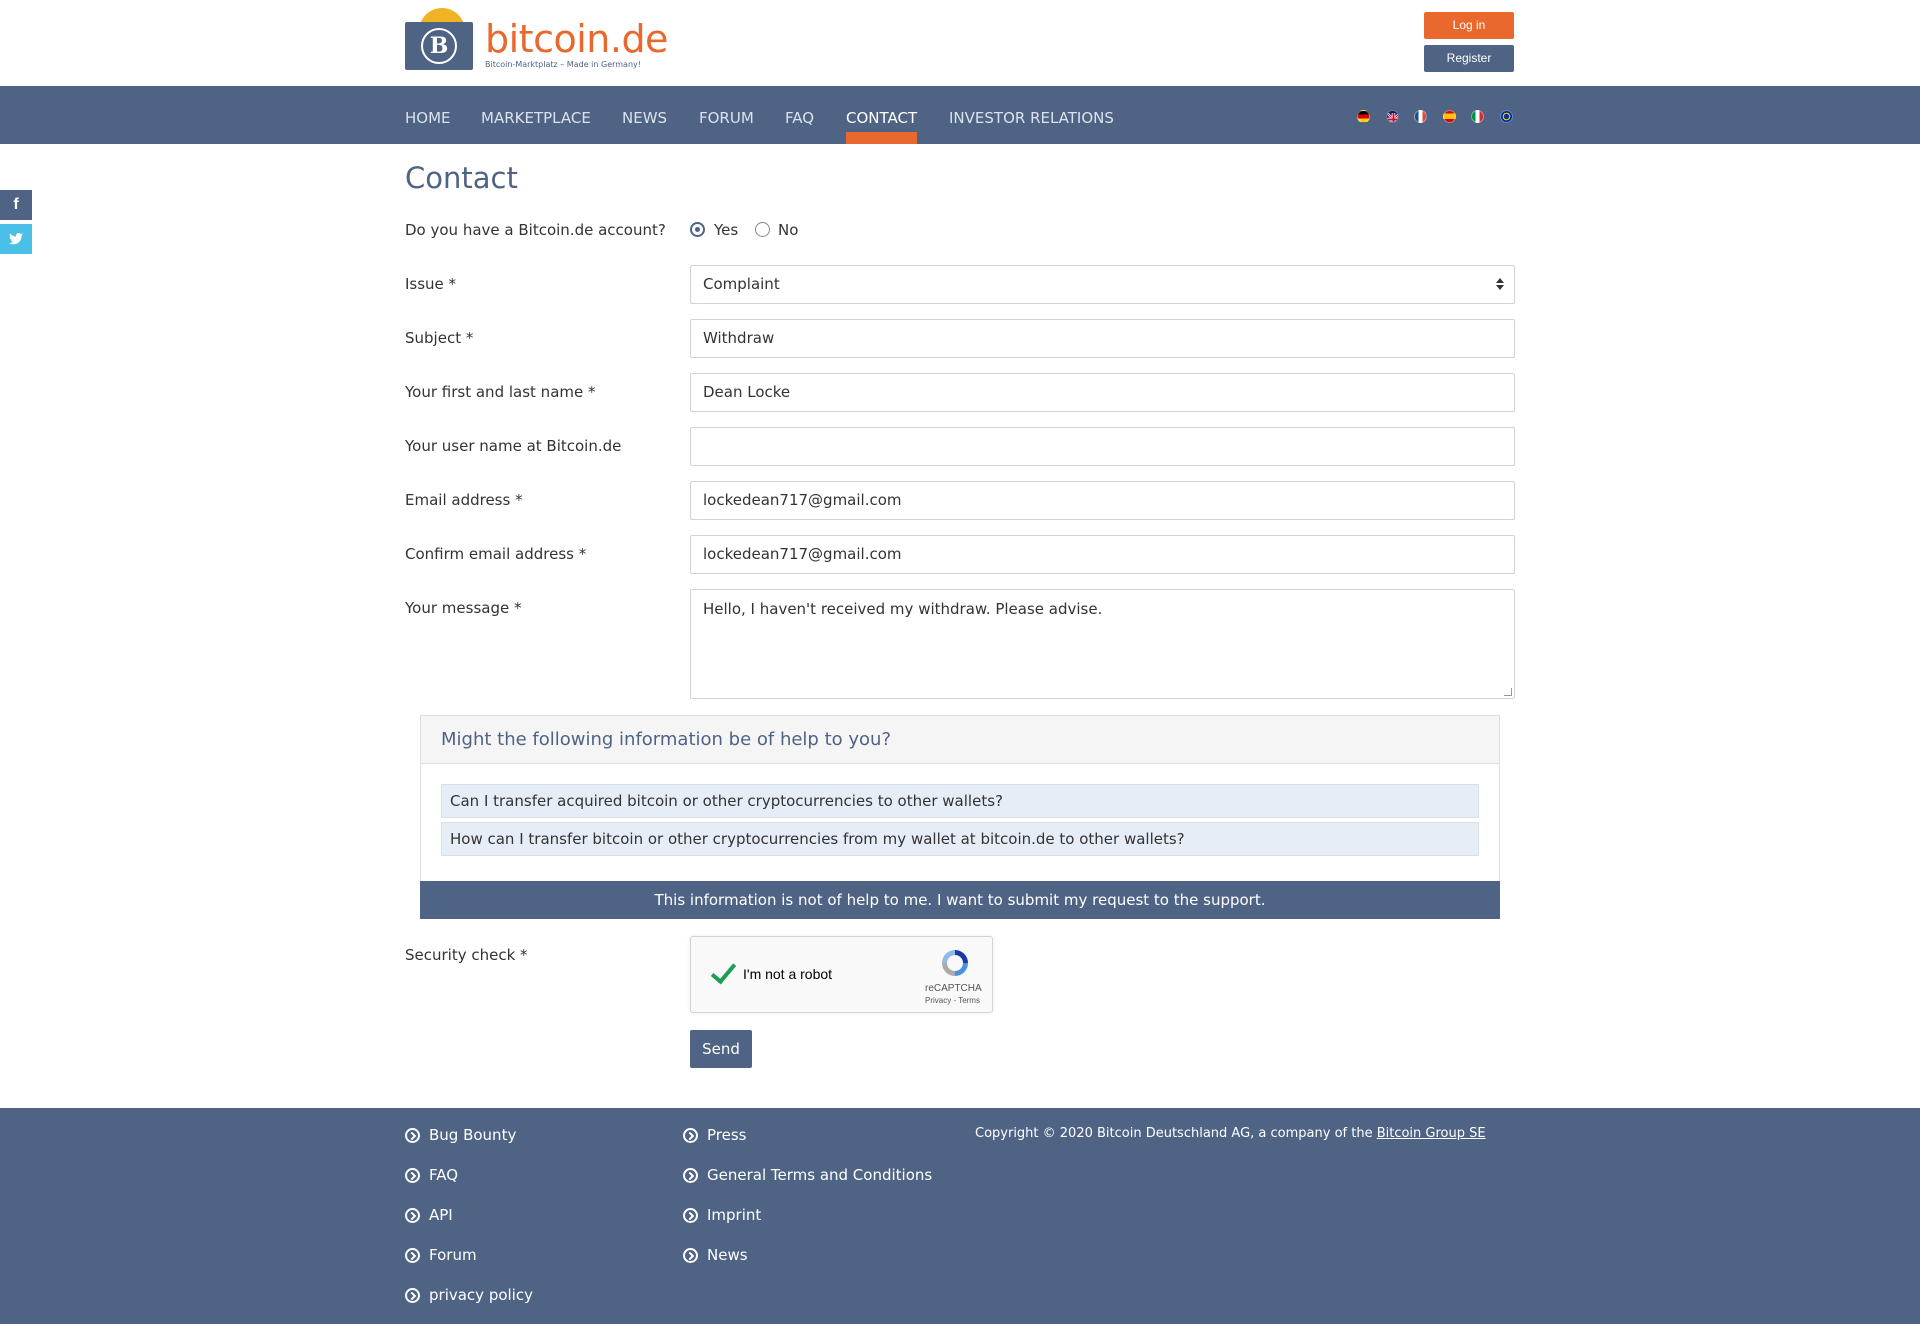  What do you see at coordinates (1392, 116) in the screenshot?
I see `uk-flag-icon` at bounding box center [1392, 116].